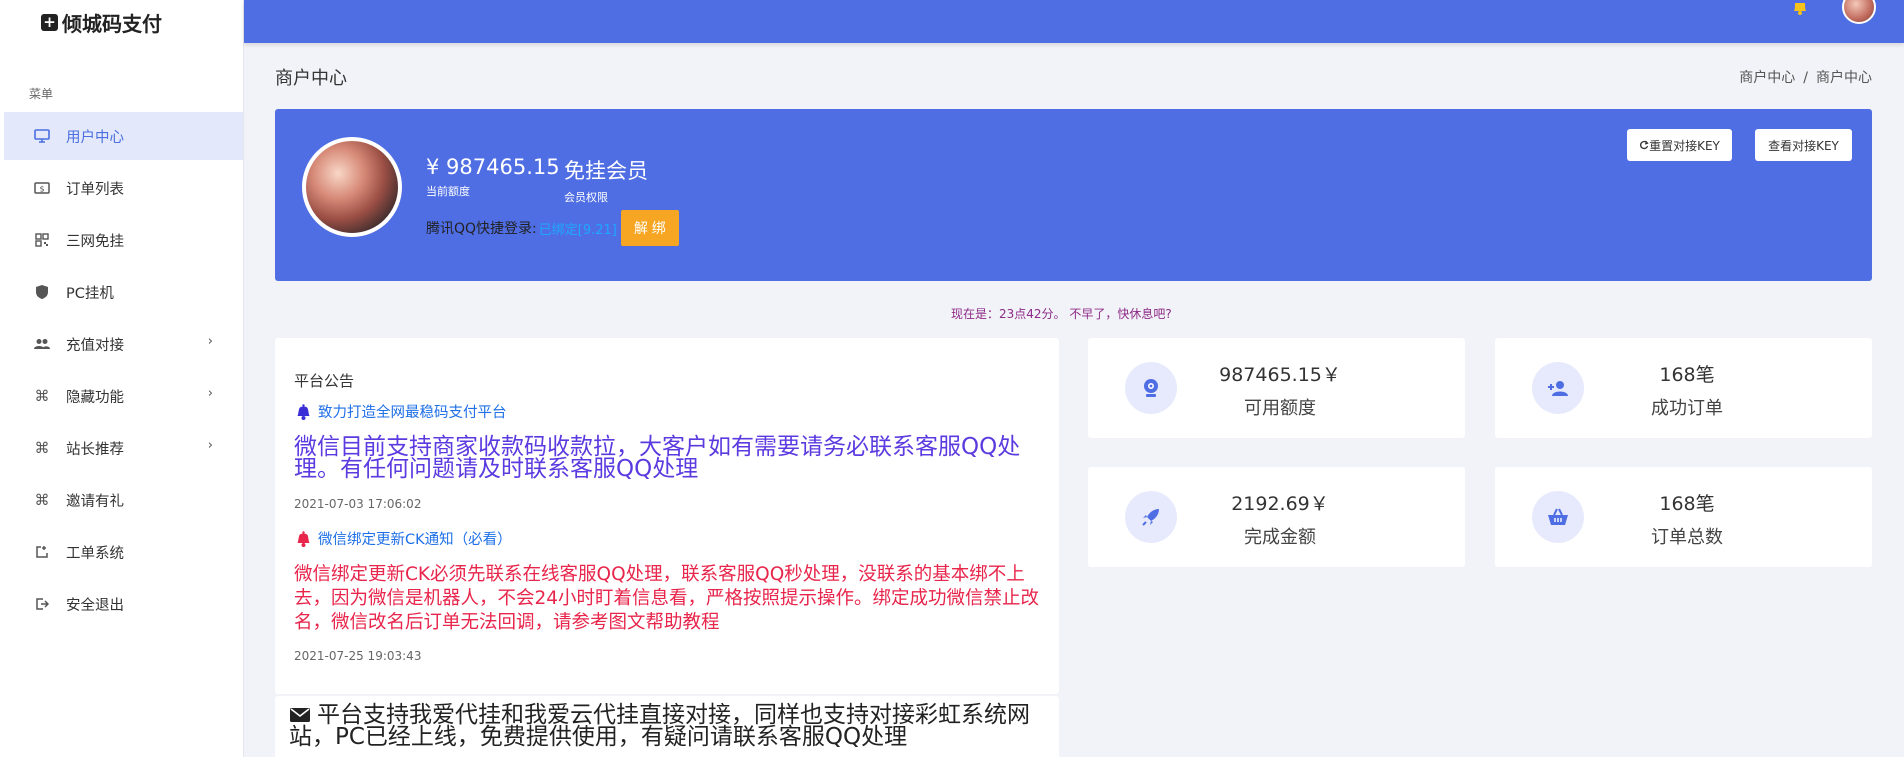  I want to click on view-key-button: 查看对接KEY, so click(1803, 145).